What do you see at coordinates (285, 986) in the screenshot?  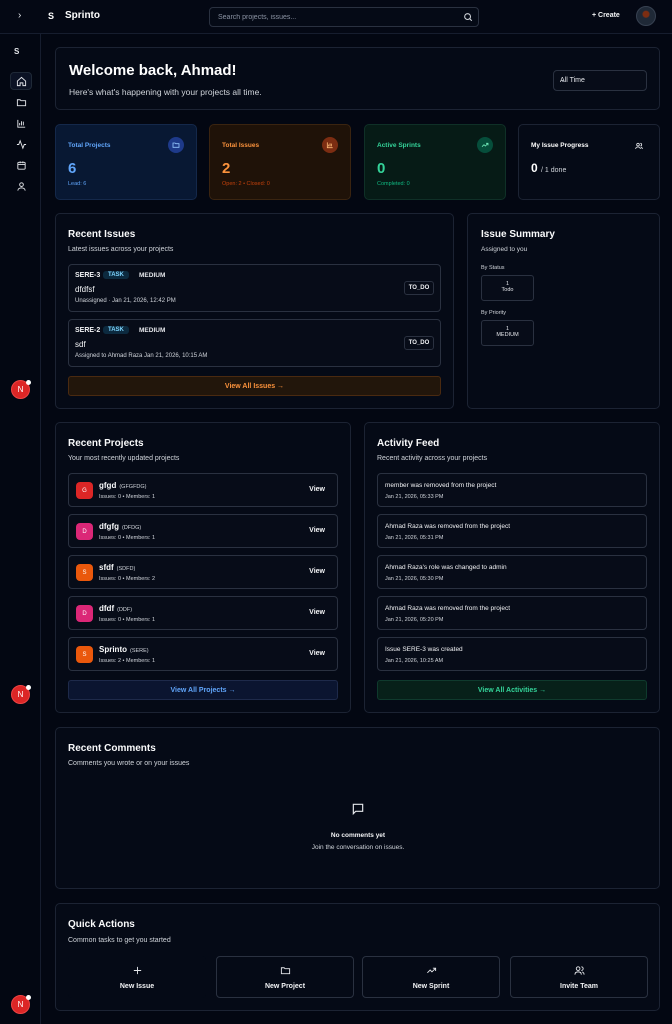 I see `quick-action-label: New Project` at bounding box center [285, 986].